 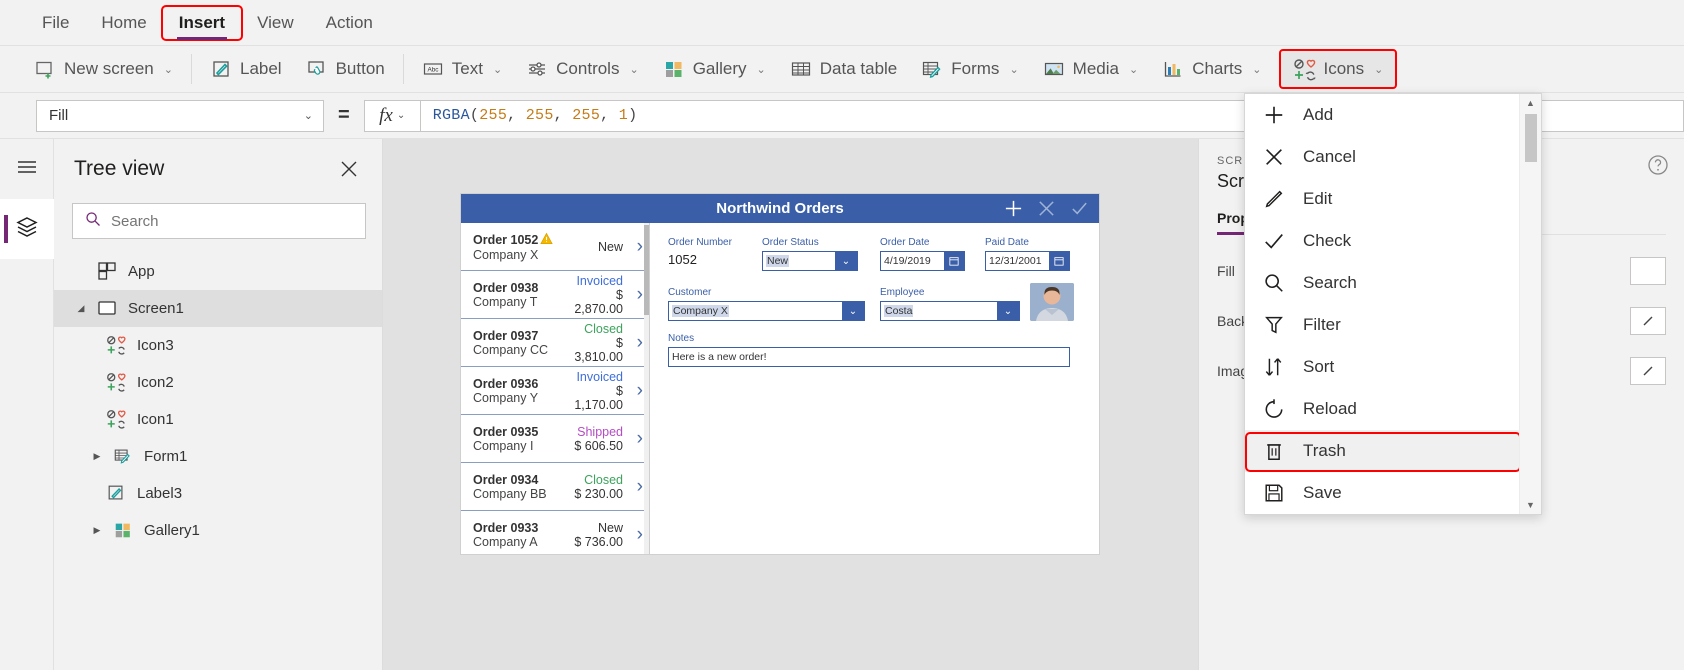 I want to click on icons-menu-item-add: Add, so click(x=1382, y=115).